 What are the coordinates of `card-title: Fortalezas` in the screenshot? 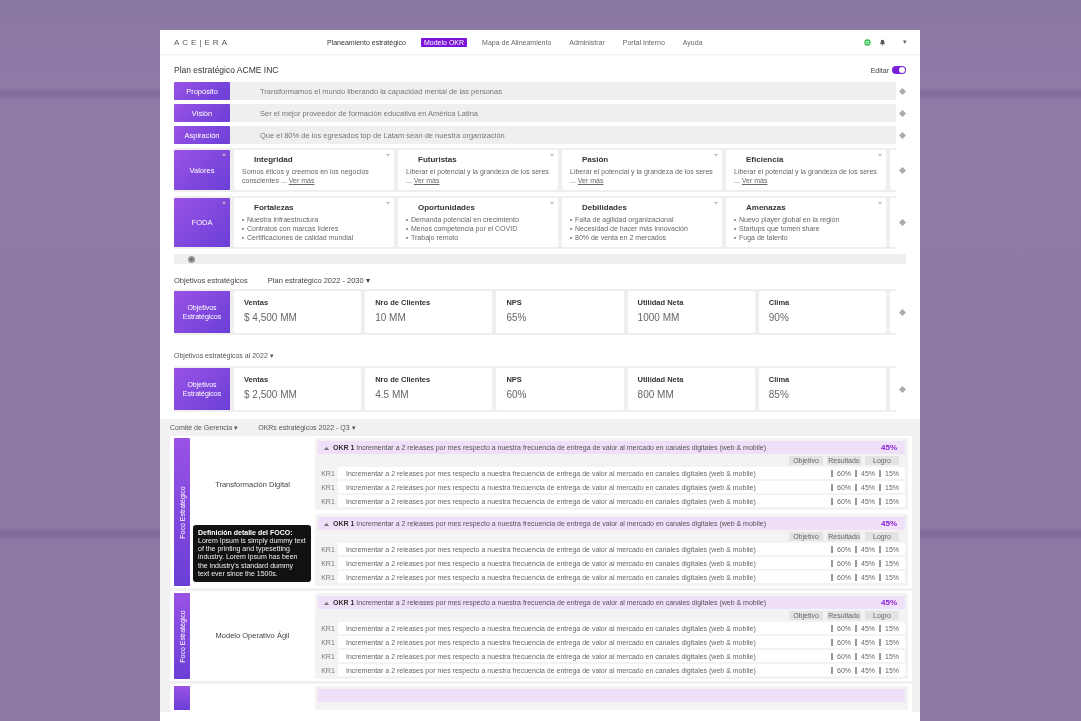 It's located at (274, 208).